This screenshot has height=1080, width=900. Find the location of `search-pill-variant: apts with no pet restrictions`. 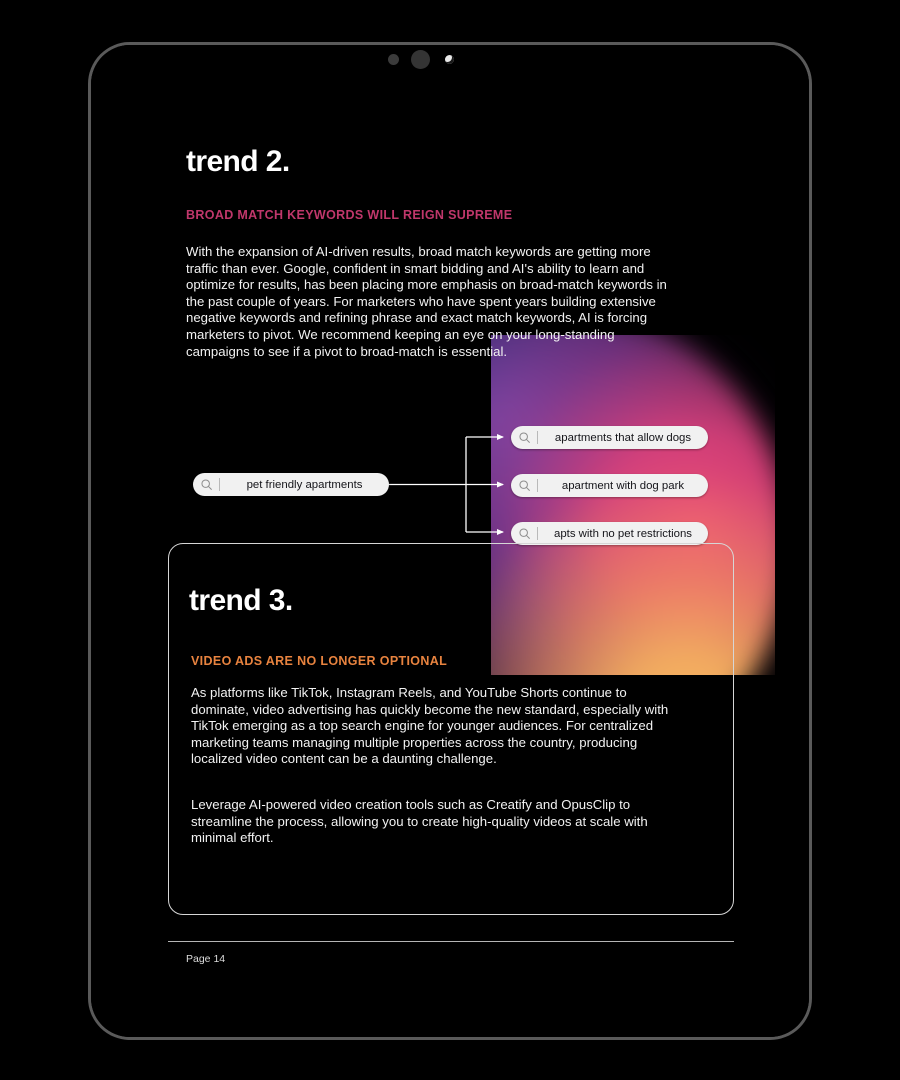

search-pill-variant: apts with no pet restrictions is located at coordinates (609, 533).